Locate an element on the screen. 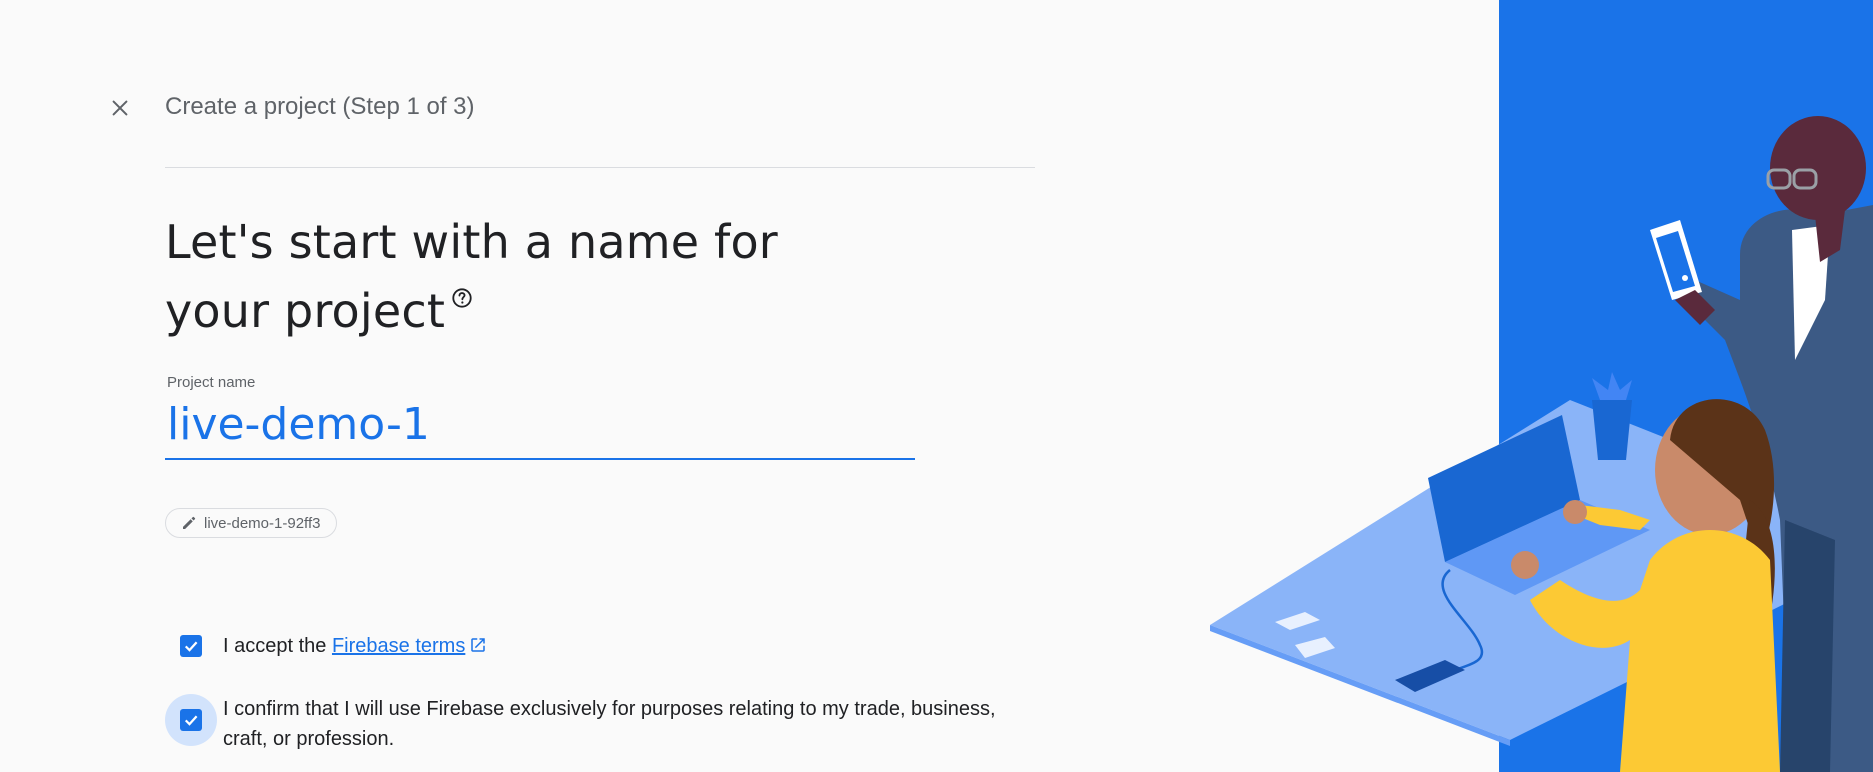 The image size is (1873, 772). terms-prefix: I accept the is located at coordinates (277, 646).